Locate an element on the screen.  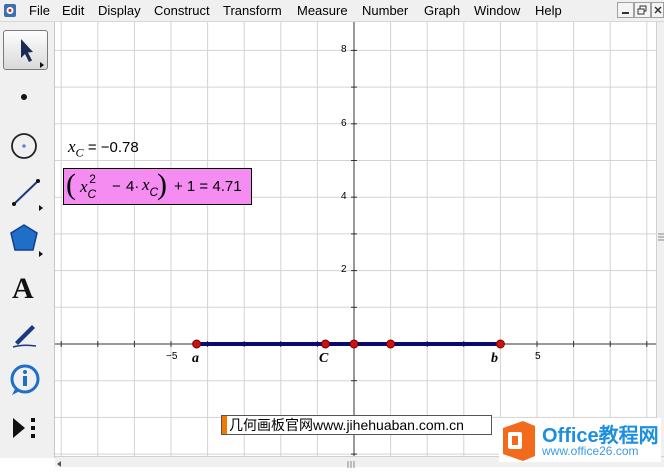
point-label-c: C is located at coordinates (323, 359).